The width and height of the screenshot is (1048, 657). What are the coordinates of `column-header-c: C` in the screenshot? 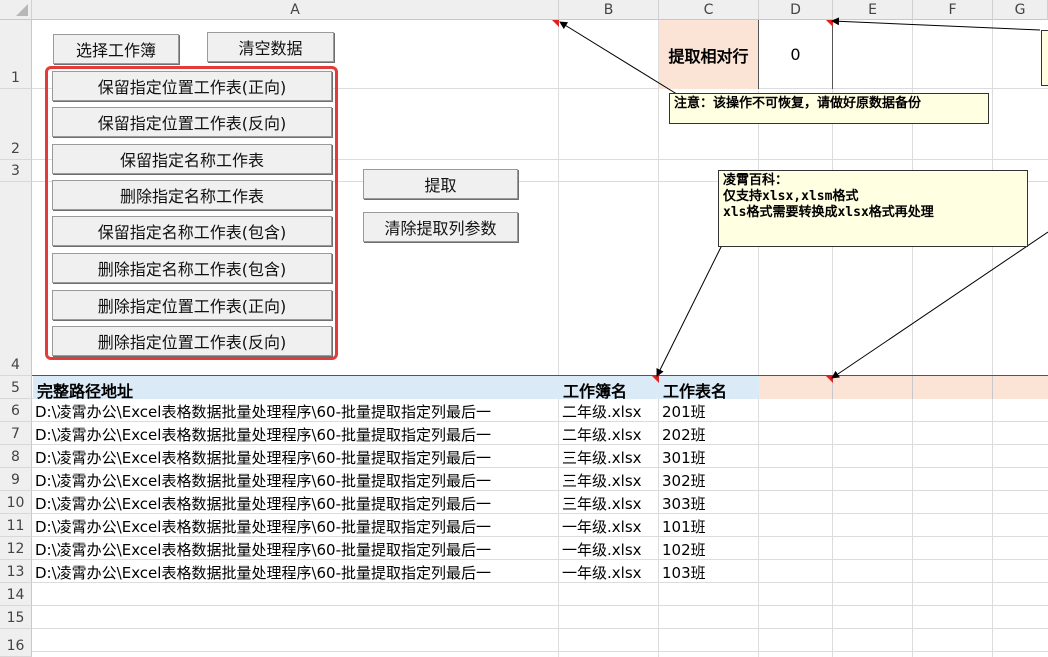 It's located at (709, 10).